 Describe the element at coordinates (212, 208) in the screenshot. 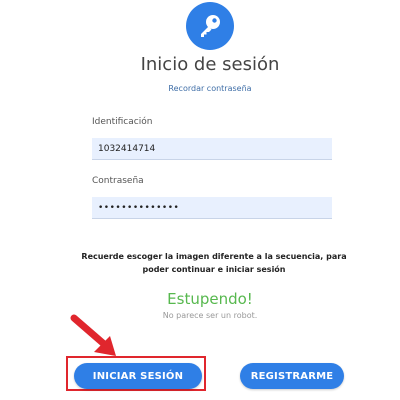

I see `password-field: ••••••••••••••` at that location.